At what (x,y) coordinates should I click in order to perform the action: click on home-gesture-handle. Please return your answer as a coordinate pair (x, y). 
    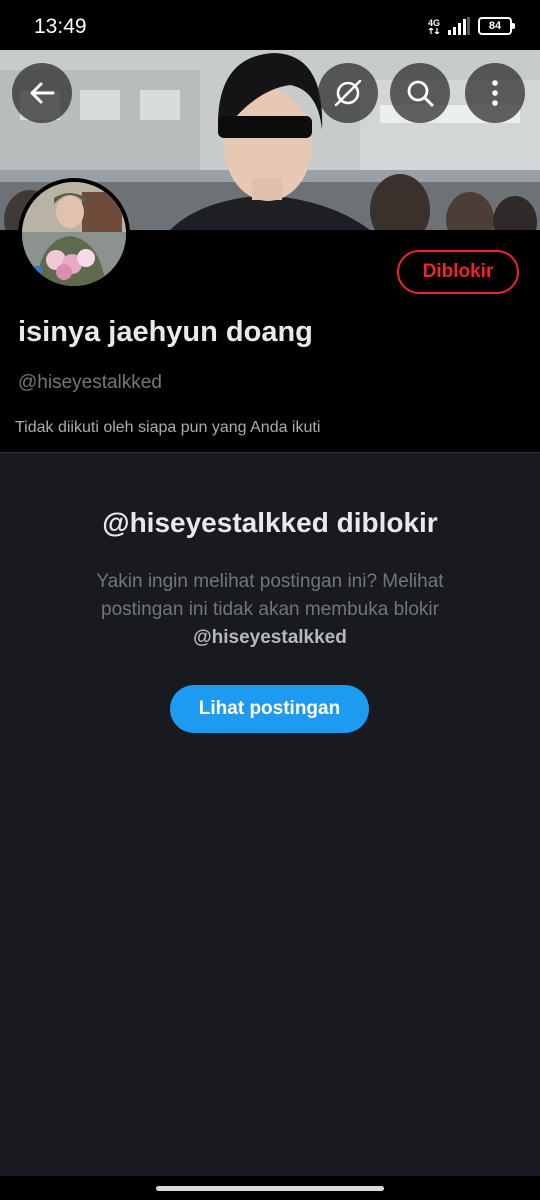
    Looking at the image, I should click on (270, 1188).